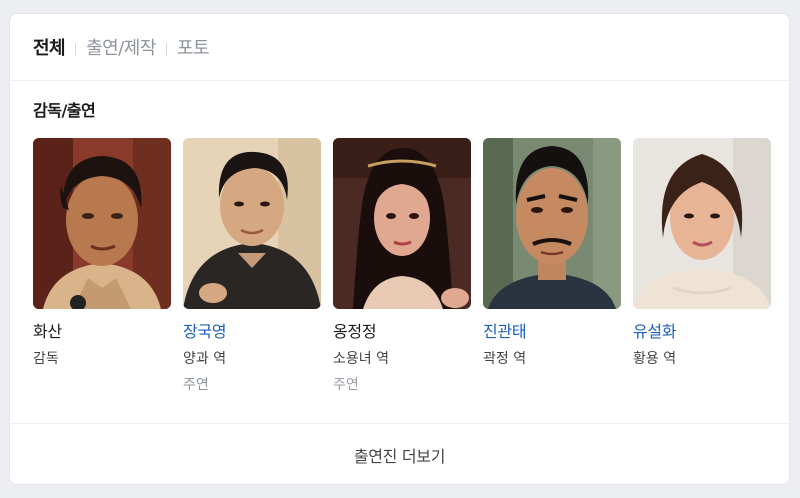  I want to click on person-name-link: 진관태, so click(552, 332).